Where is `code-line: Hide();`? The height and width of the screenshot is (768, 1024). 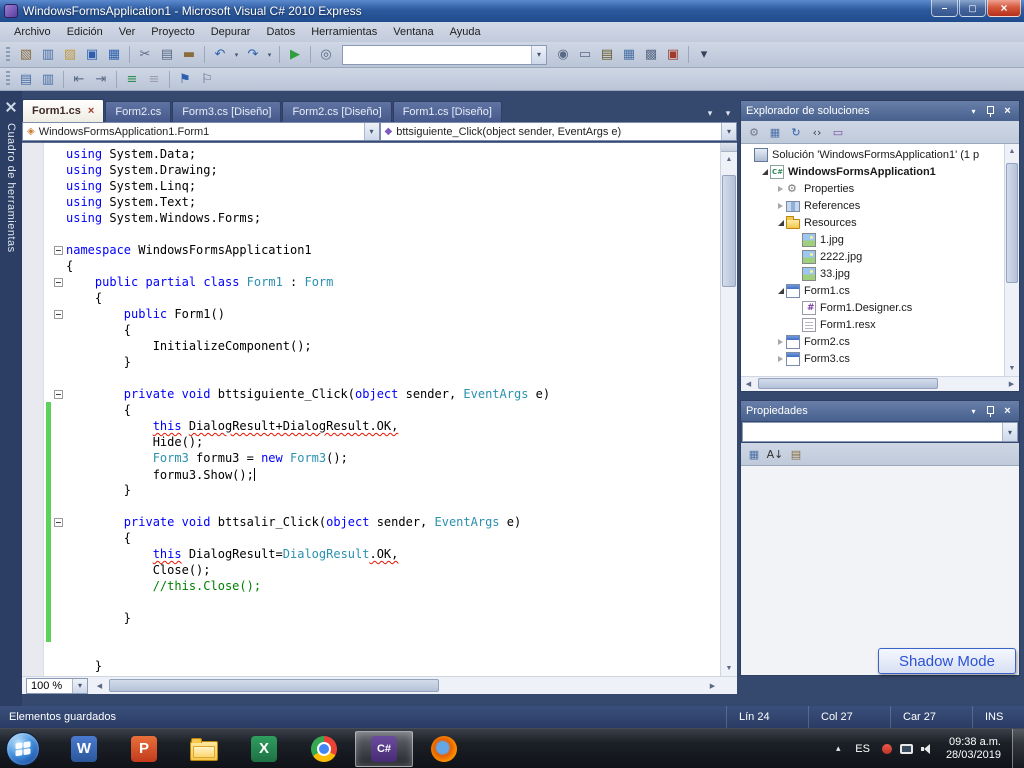 code-line: Hide(); is located at coordinates (382, 442).